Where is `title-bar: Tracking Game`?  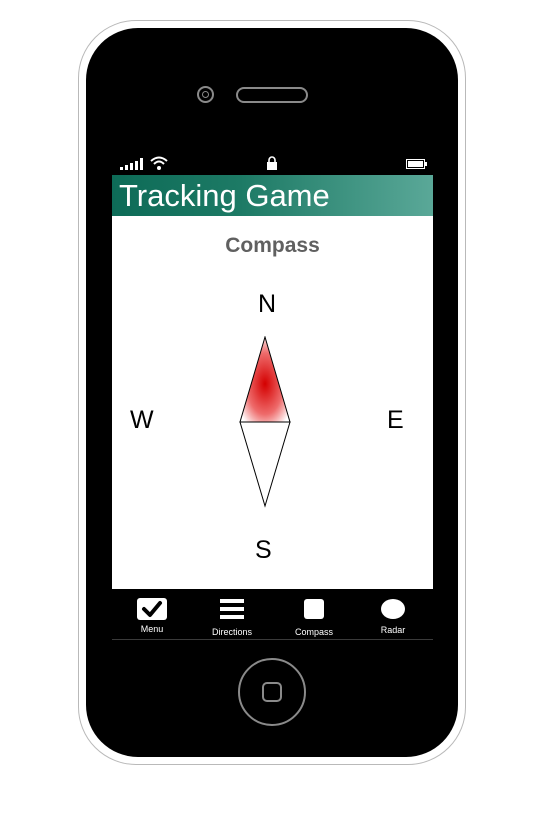 title-bar: Tracking Game is located at coordinates (272, 195).